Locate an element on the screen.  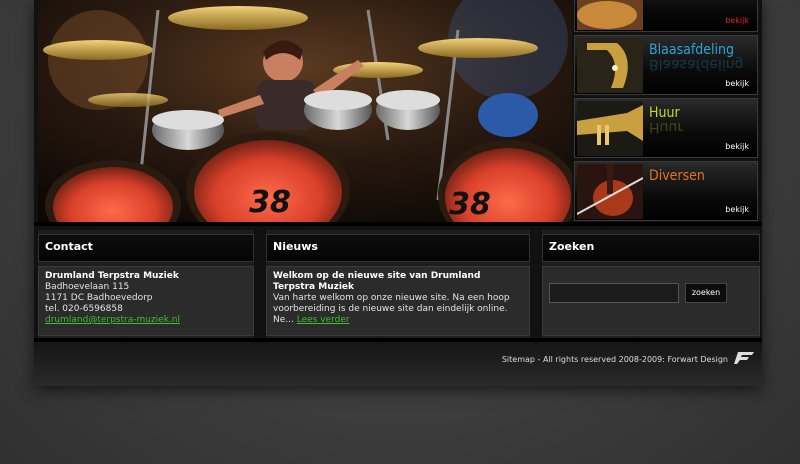
news-heading: Nieuws is located at coordinates (398, 248).